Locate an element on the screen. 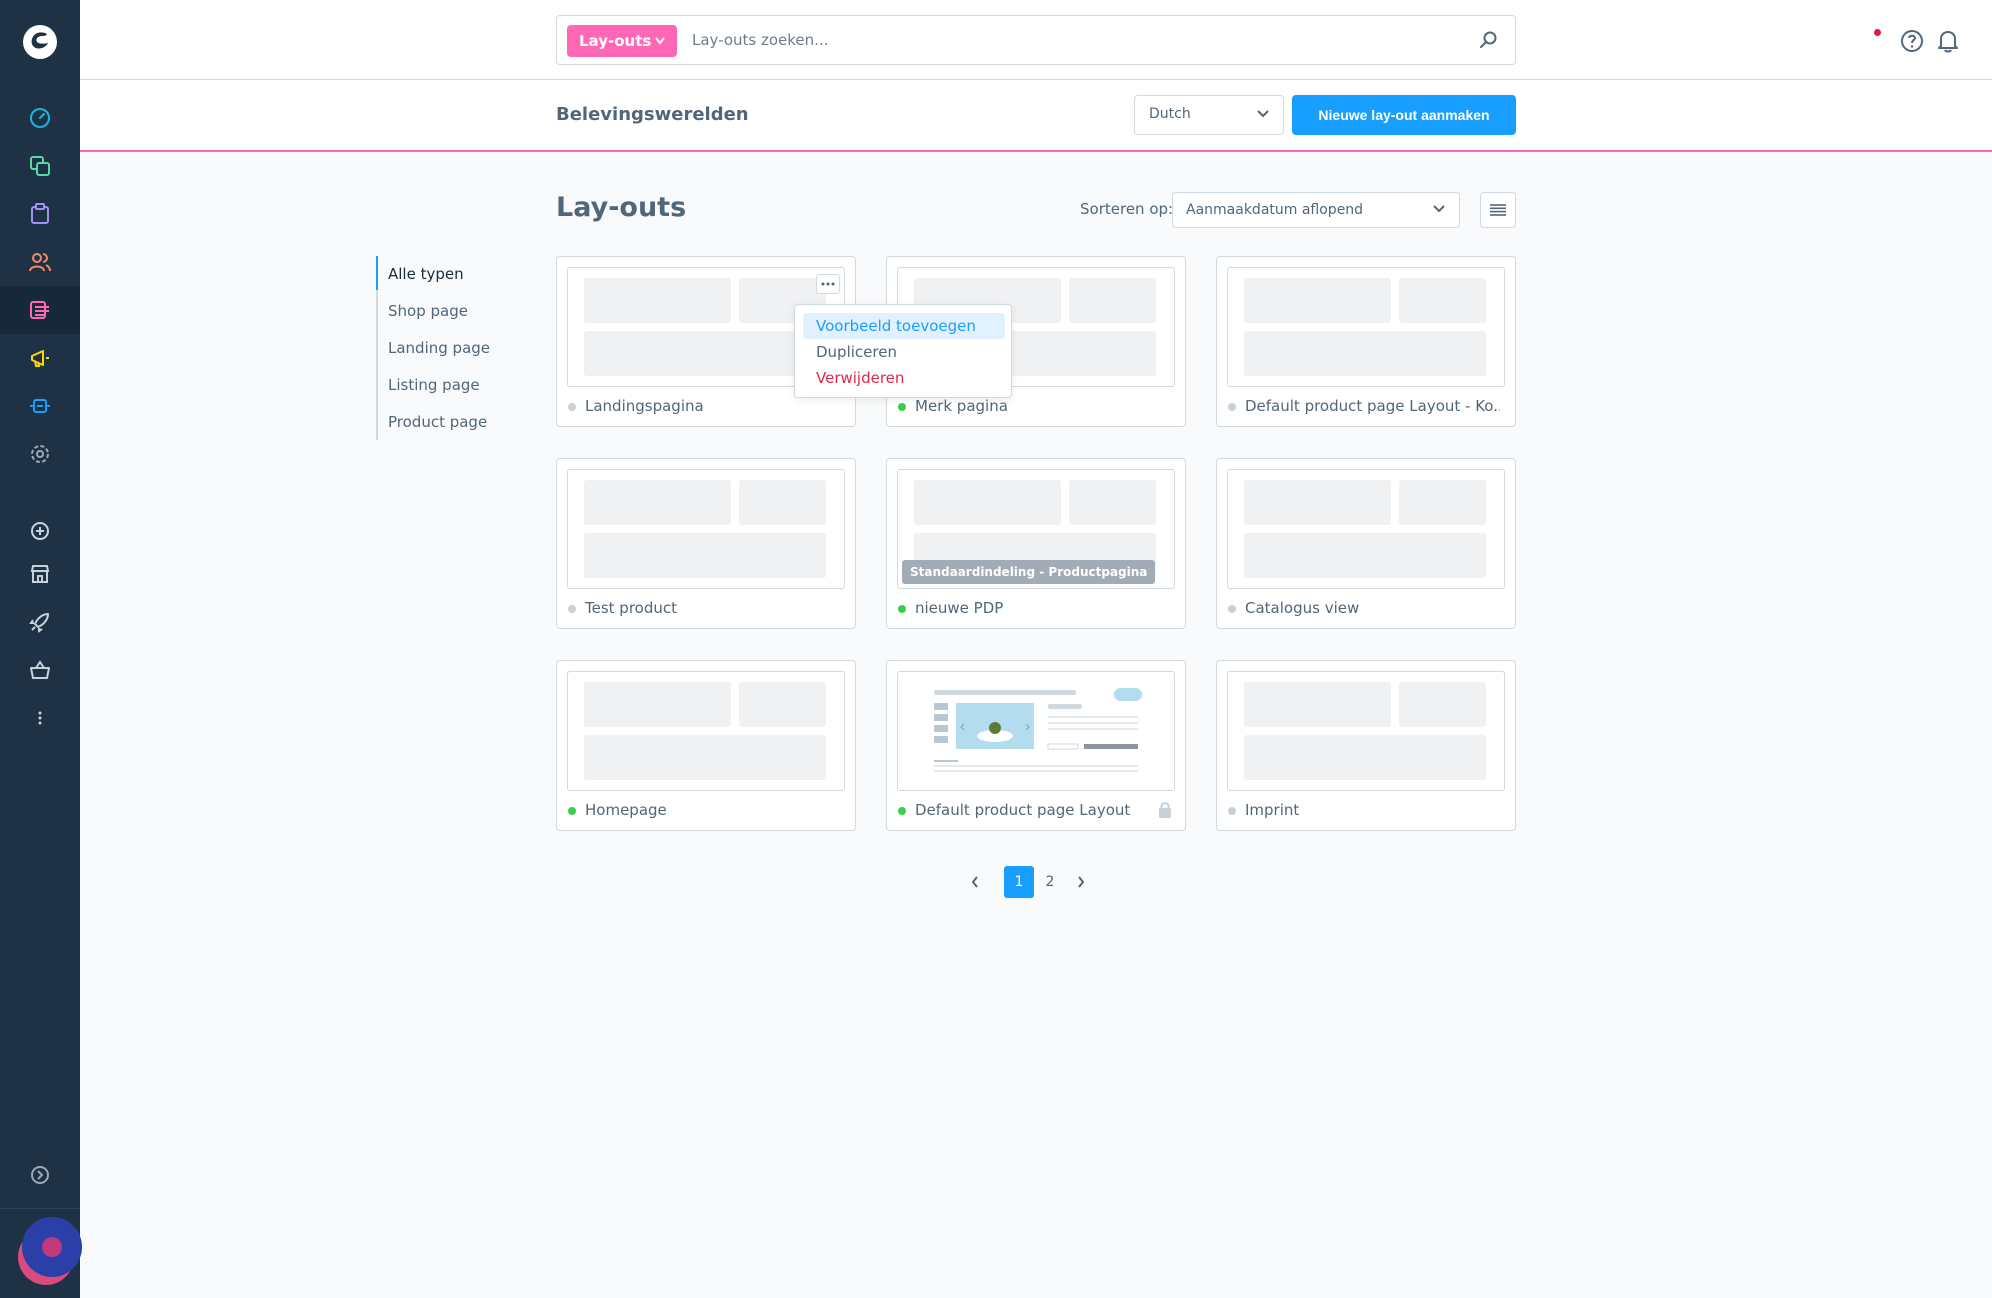 Image resolution: width=1992 pixels, height=1298 pixels. gear-icon is located at coordinates (40, 454).